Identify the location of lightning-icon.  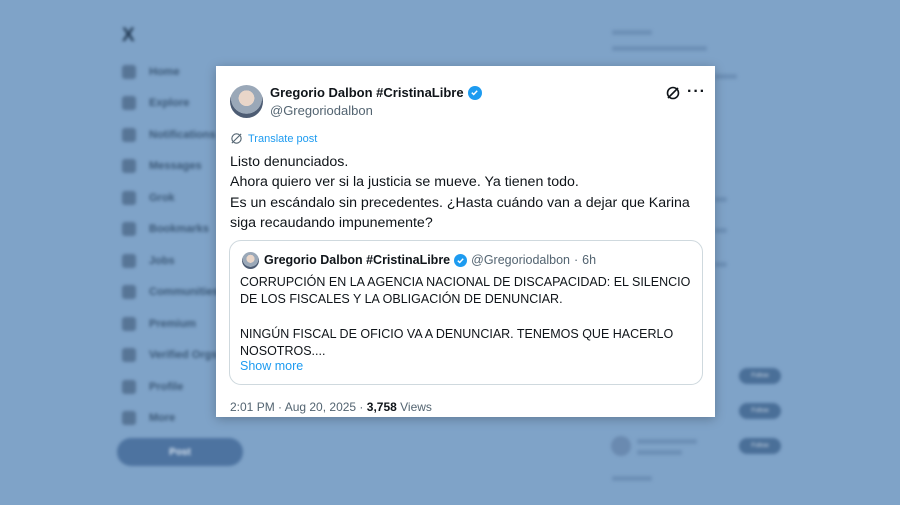
(129, 355).